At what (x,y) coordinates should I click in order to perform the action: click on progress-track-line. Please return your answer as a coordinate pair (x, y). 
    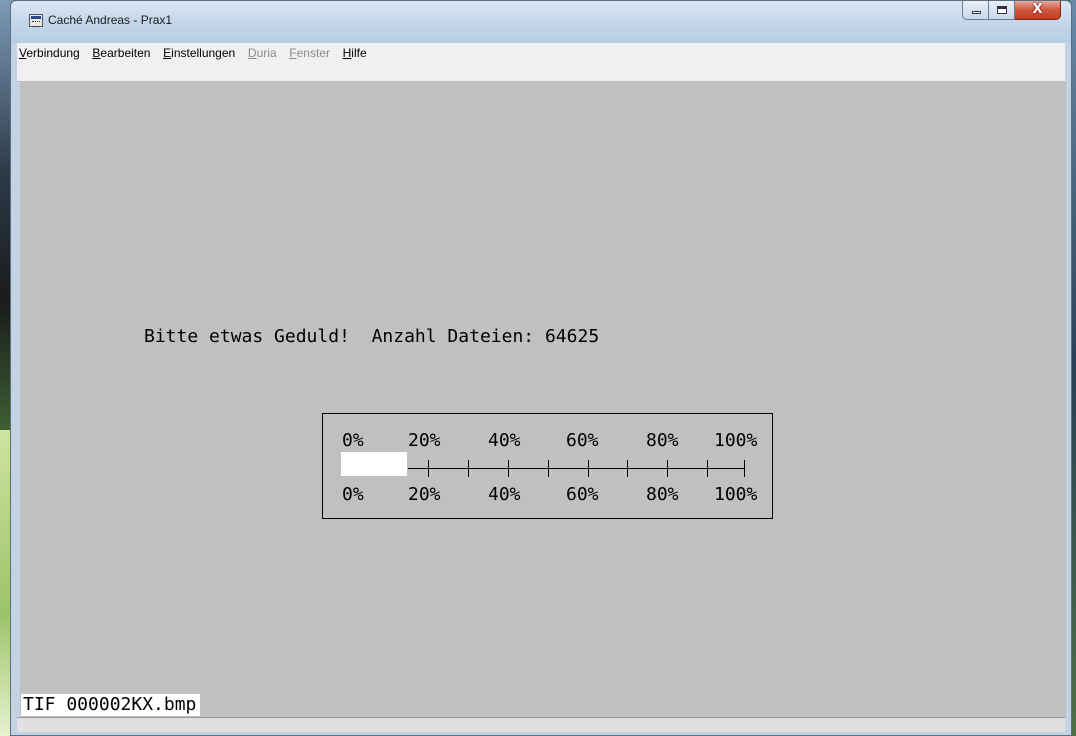
    Looking at the image, I should click on (576, 468).